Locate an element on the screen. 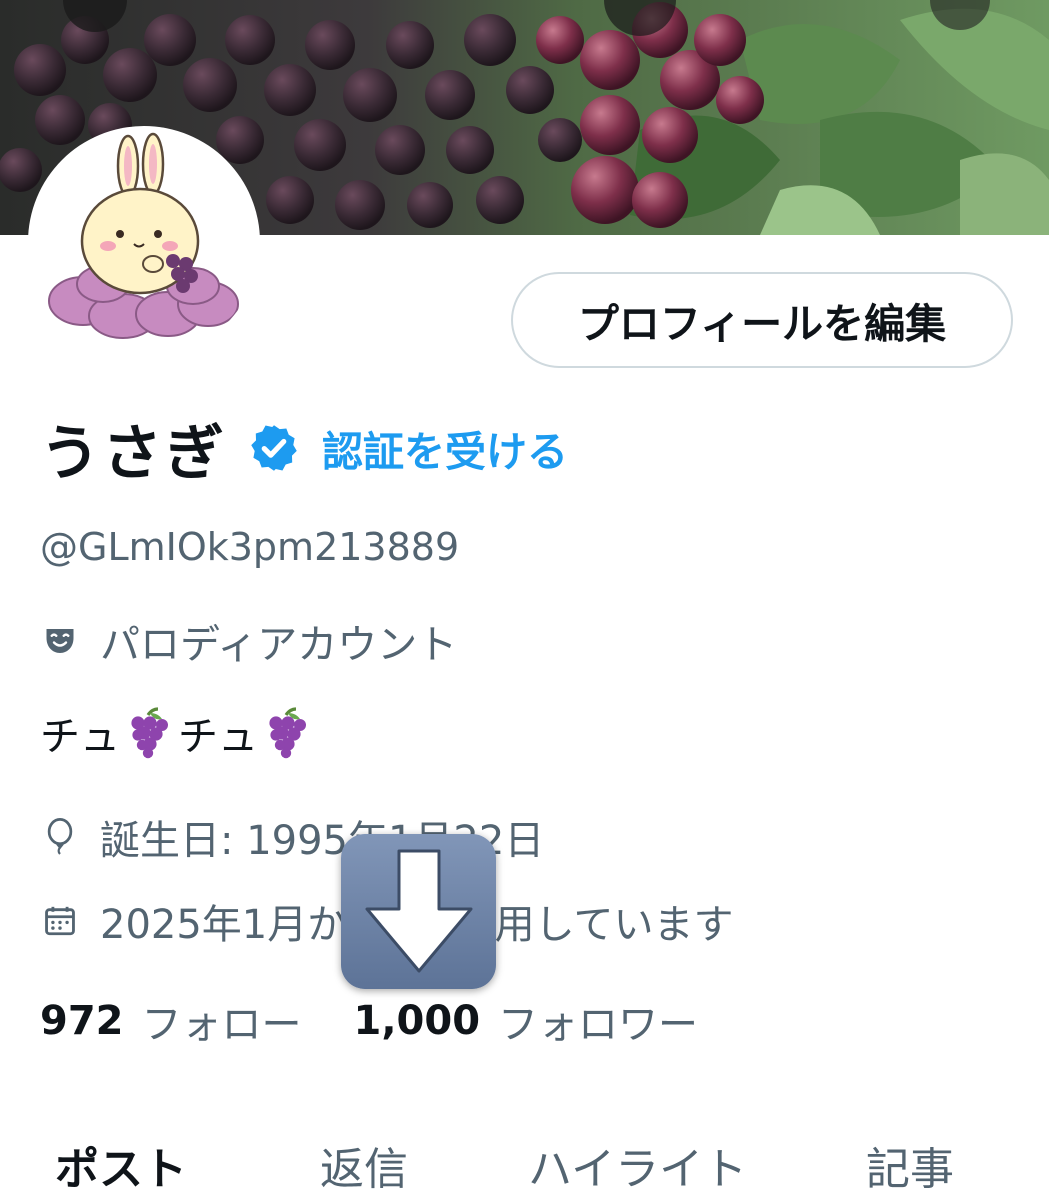  profile-avatar is located at coordinates (144, 242).